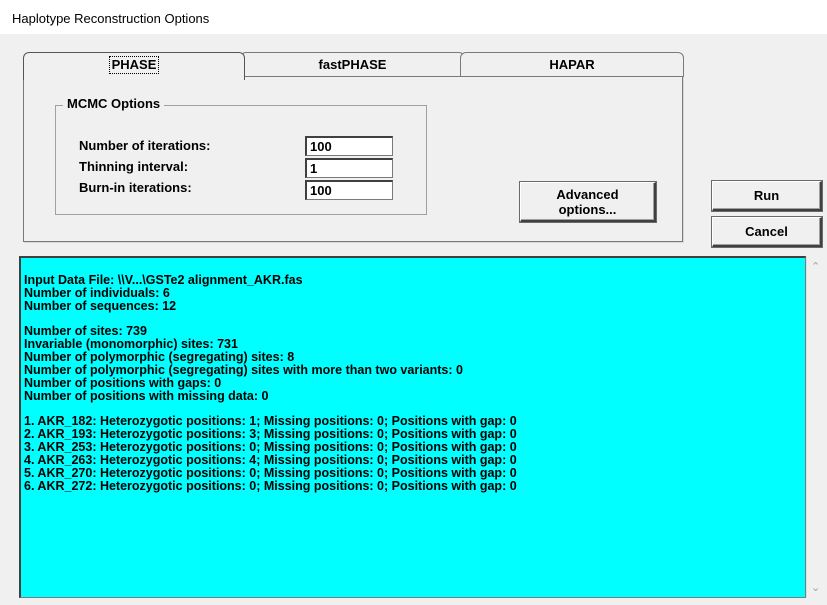 The height and width of the screenshot is (605, 827). Describe the element at coordinates (349, 146) in the screenshot. I see `iterations-input` at that location.